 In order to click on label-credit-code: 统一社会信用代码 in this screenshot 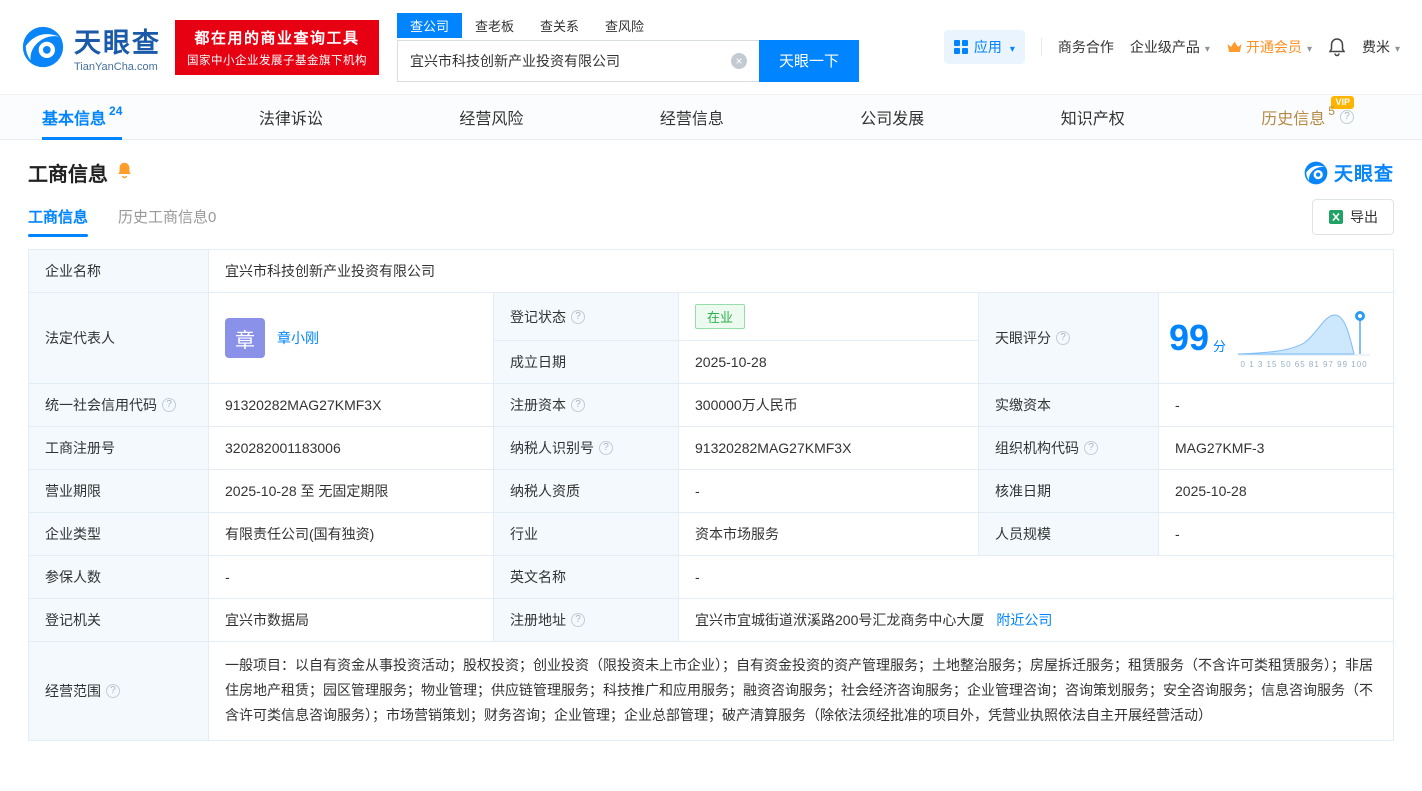, I will do `click(118, 405)`.